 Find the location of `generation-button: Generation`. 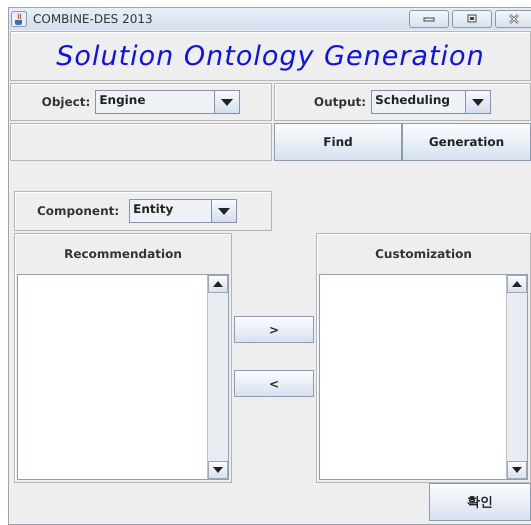

generation-button: Generation is located at coordinates (466, 142).